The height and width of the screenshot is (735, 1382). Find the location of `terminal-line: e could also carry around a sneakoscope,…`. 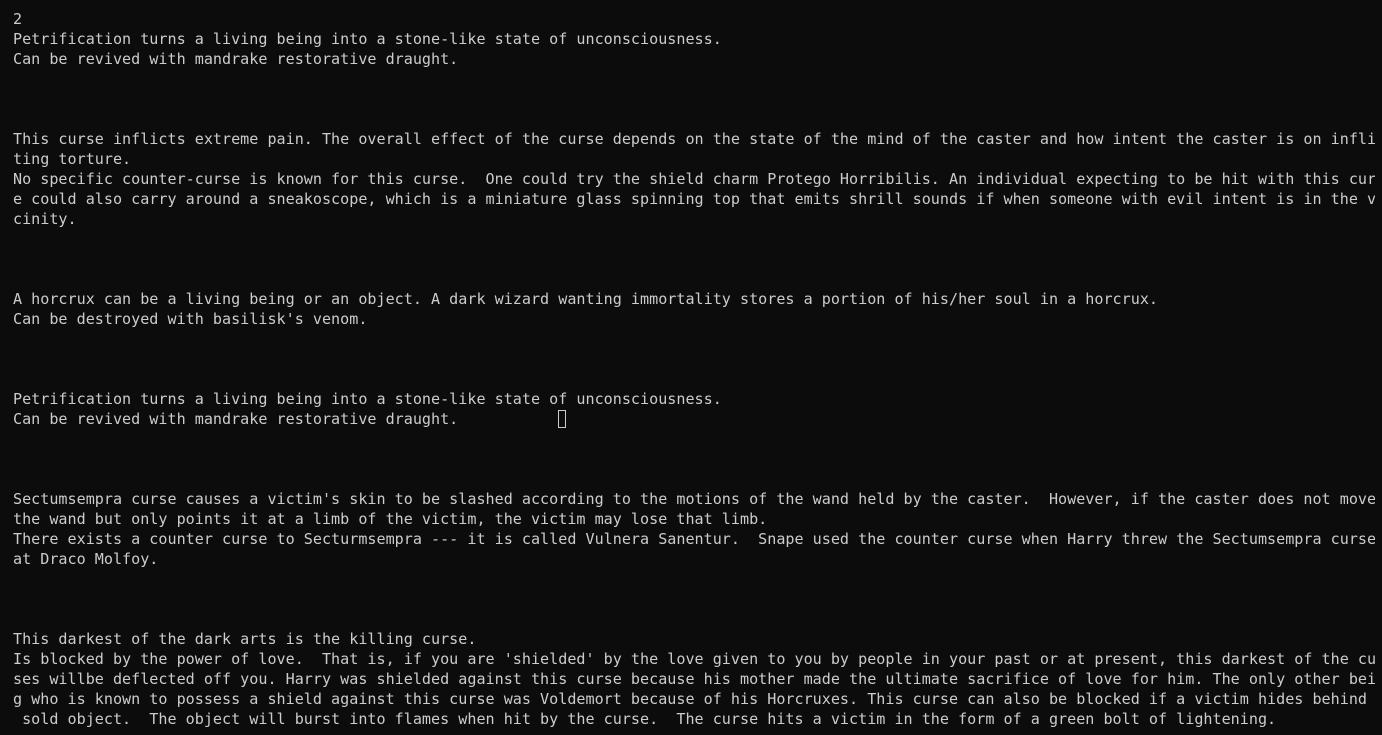

terminal-line: e could also carry around a sneakoscope,… is located at coordinates (694, 199).